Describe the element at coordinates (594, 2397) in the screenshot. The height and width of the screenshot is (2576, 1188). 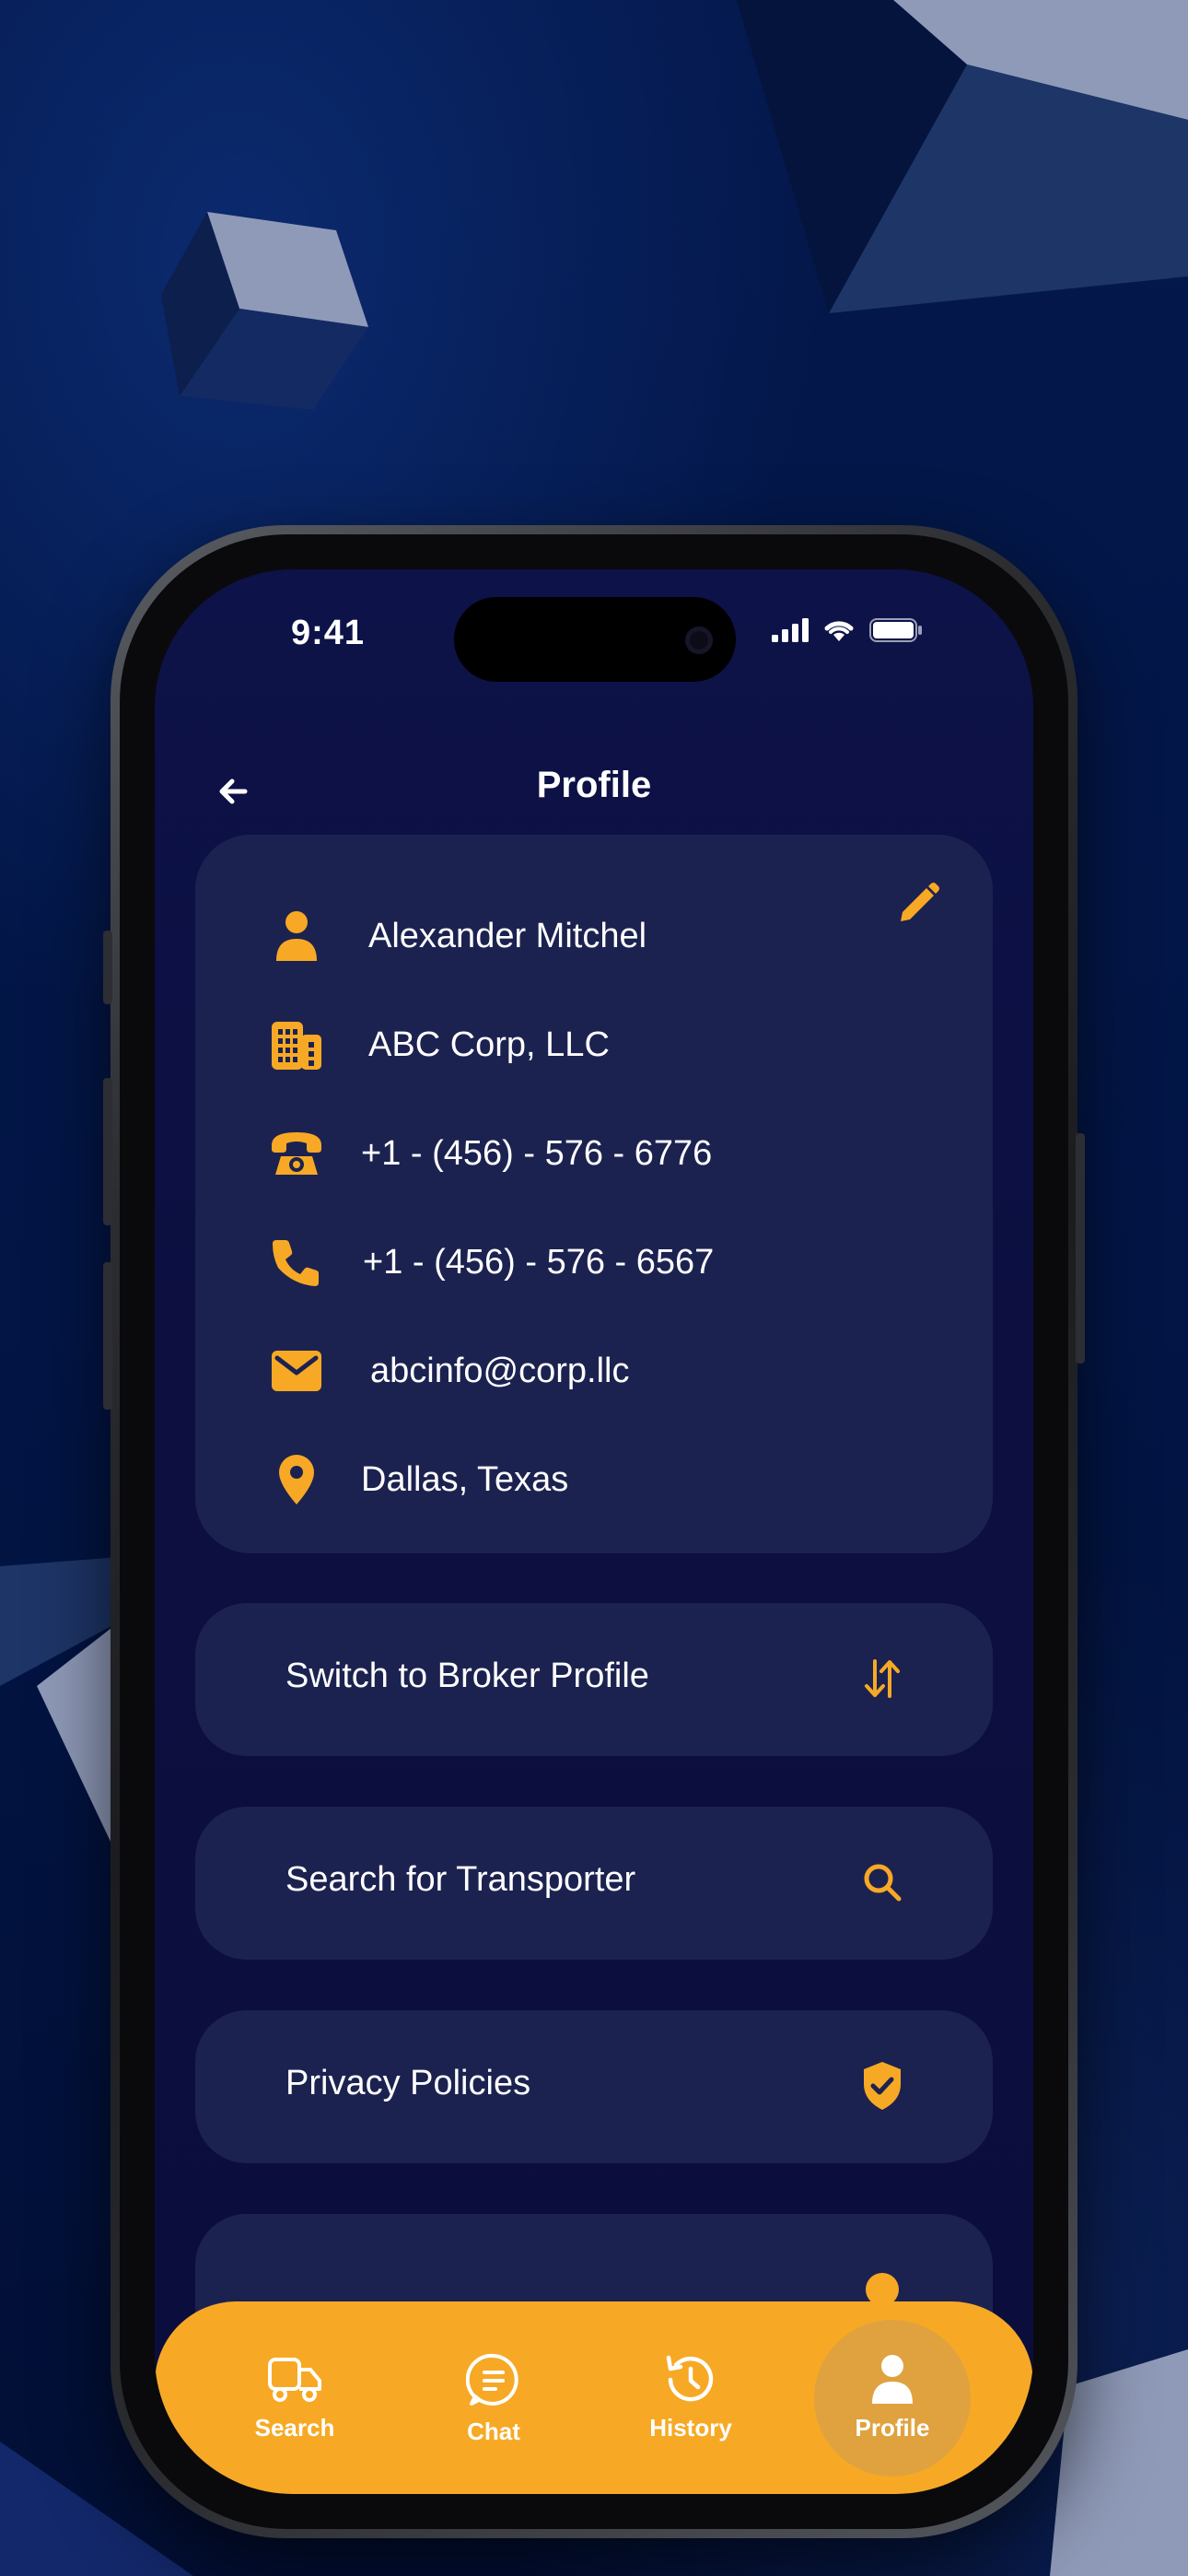
I see `bottom-tab-bar: Search Chat History Profile` at that location.